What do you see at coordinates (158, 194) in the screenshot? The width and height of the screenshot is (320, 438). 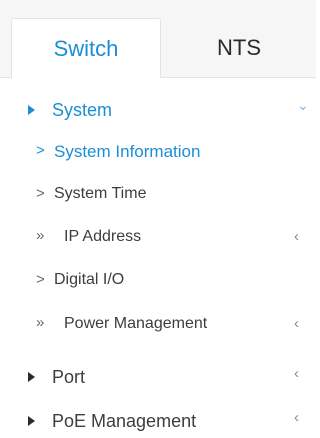 I see `menu-item-system-time: > System Time` at bounding box center [158, 194].